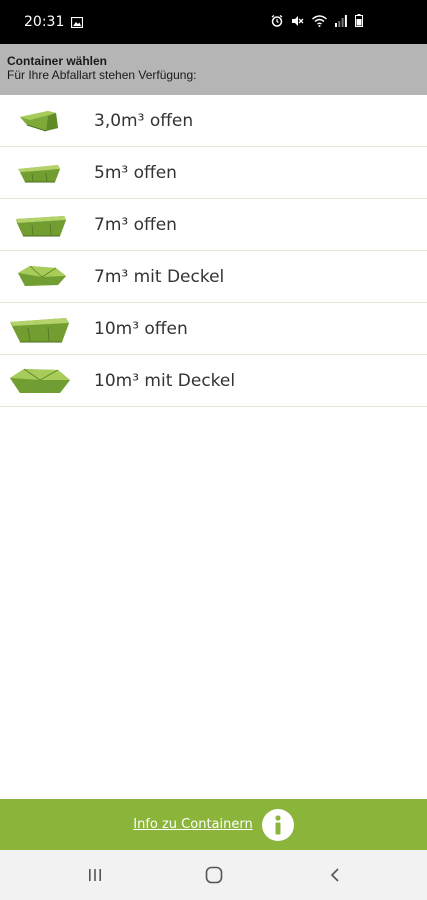 The width and height of the screenshot is (427, 900). What do you see at coordinates (135, 224) in the screenshot?
I see `container-label: 7m³ offen` at bounding box center [135, 224].